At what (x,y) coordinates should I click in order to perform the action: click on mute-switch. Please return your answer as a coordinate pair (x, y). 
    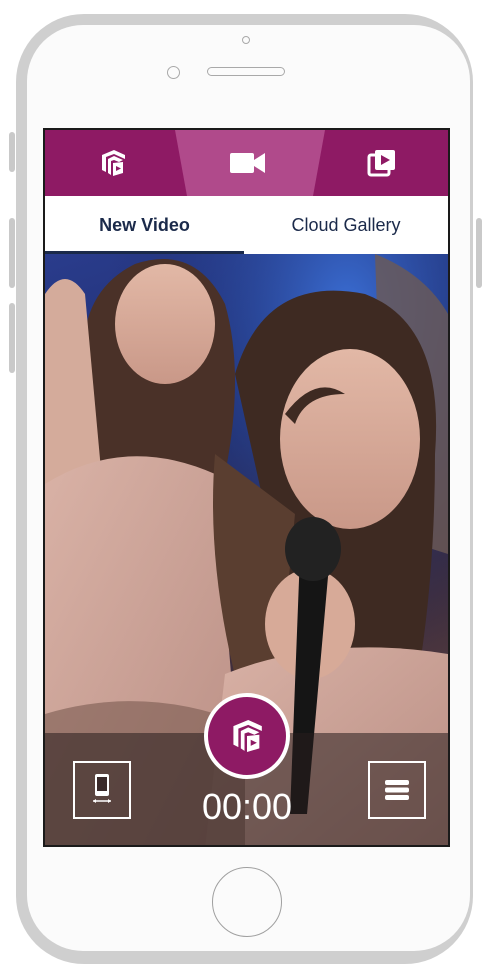
    Looking at the image, I should click on (12, 152).